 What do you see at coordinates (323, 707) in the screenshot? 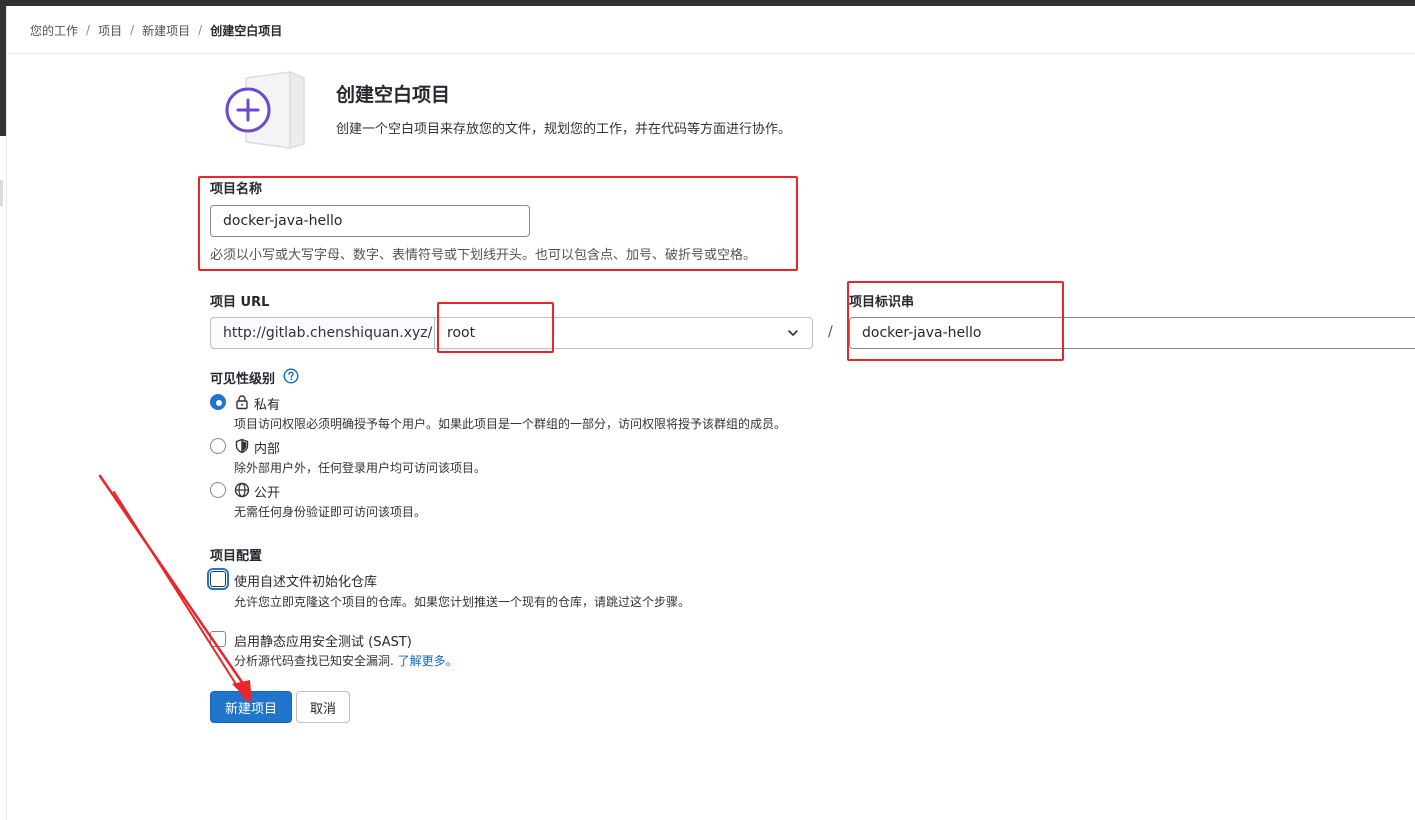
I see `cancel-button: 取消` at bounding box center [323, 707].